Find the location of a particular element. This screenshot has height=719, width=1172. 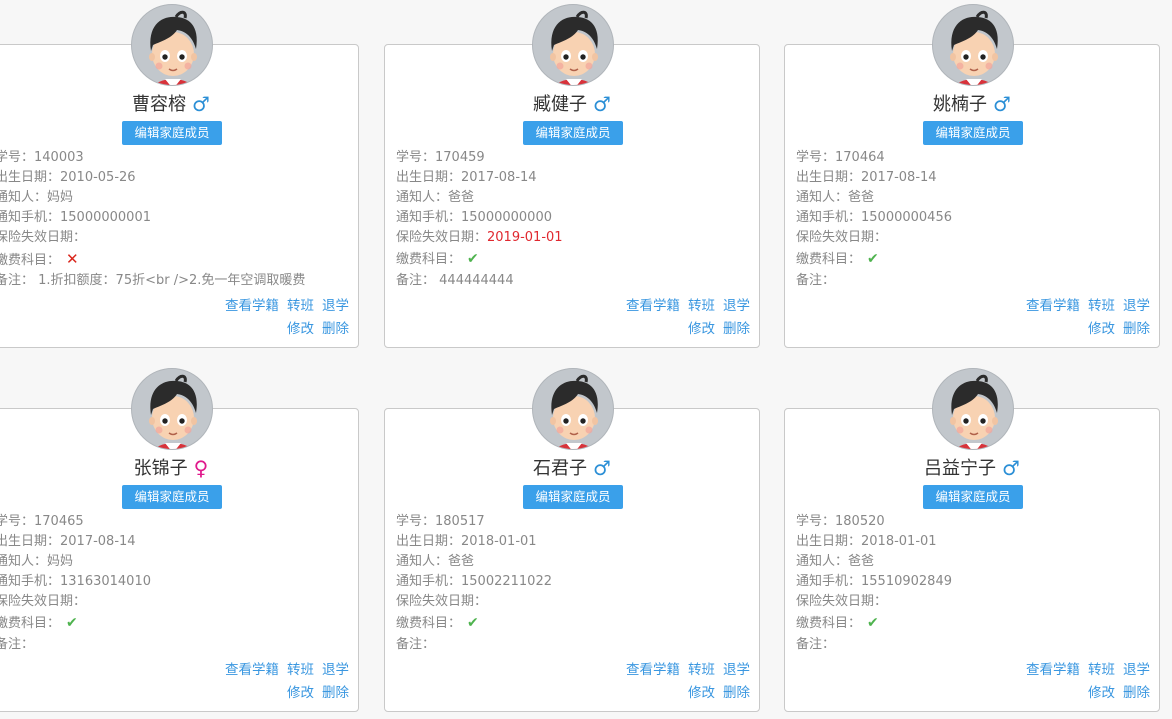

remark-value: 1.折扣额度：75折<br />2.免一年空调取暖费 is located at coordinates (170, 280).